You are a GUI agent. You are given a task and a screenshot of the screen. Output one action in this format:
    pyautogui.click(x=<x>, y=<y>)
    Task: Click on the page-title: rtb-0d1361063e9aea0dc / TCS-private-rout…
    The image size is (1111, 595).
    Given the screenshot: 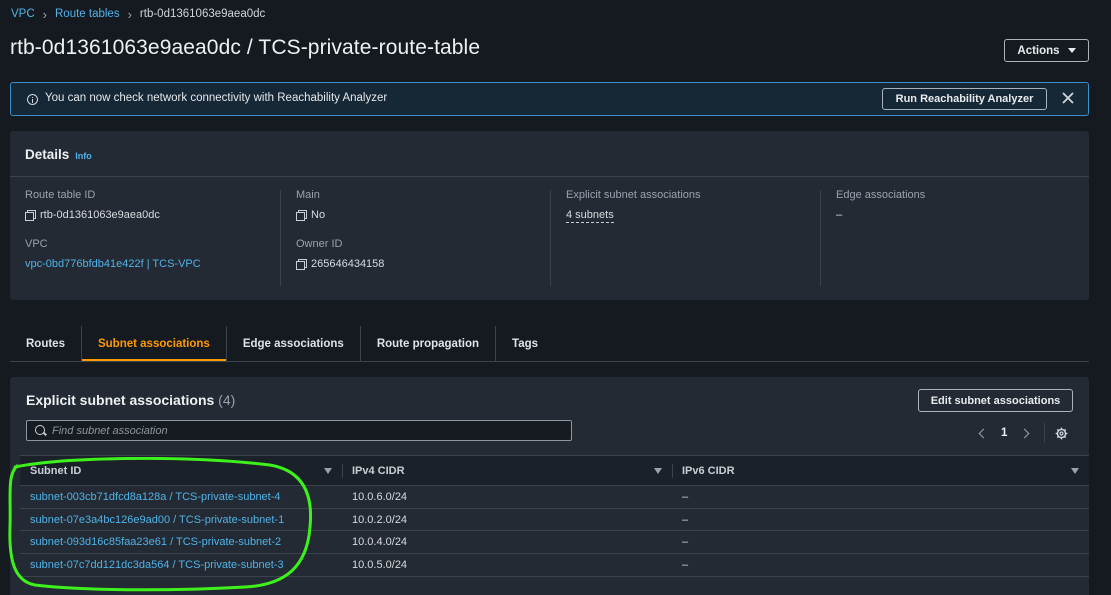 What is the action you would take?
    pyautogui.click(x=245, y=47)
    